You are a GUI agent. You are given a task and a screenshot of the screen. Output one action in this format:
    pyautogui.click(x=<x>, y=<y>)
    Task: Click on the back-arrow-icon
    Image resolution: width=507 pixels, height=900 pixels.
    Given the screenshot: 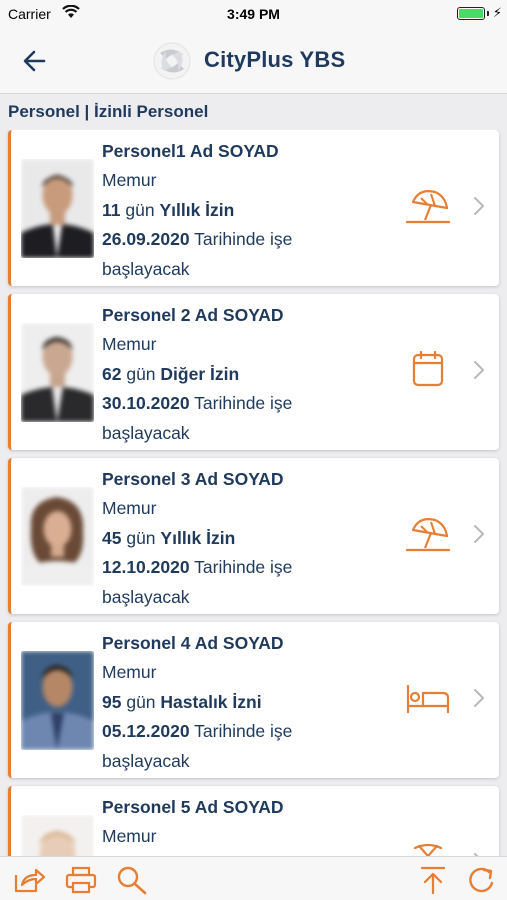 What is the action you would take?
    pyautogui.click(x=36, y=61)
    